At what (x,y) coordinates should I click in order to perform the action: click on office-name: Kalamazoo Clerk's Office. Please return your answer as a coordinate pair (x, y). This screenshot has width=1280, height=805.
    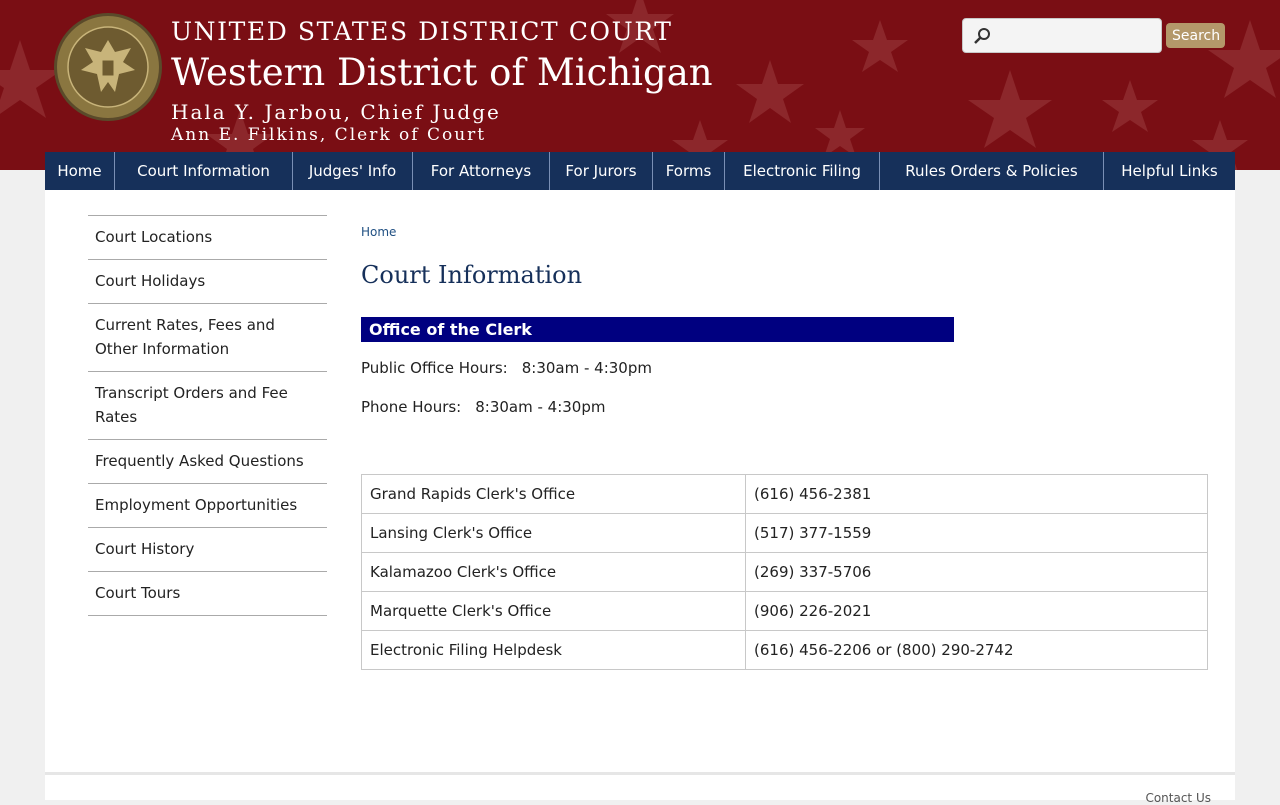
    Looking at the image, I should click on (553, 572).